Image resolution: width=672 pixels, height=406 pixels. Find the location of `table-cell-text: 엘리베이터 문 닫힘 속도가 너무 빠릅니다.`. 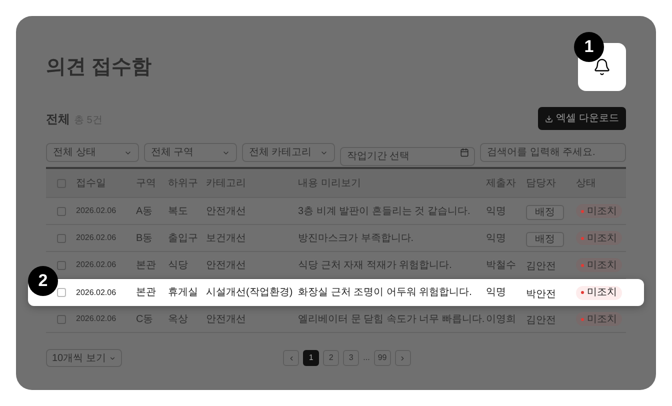

table-cell-text: 엘리베이터 문 닫힘 속도가 너무 빠릅니다. is located at coordinates (392, 319).